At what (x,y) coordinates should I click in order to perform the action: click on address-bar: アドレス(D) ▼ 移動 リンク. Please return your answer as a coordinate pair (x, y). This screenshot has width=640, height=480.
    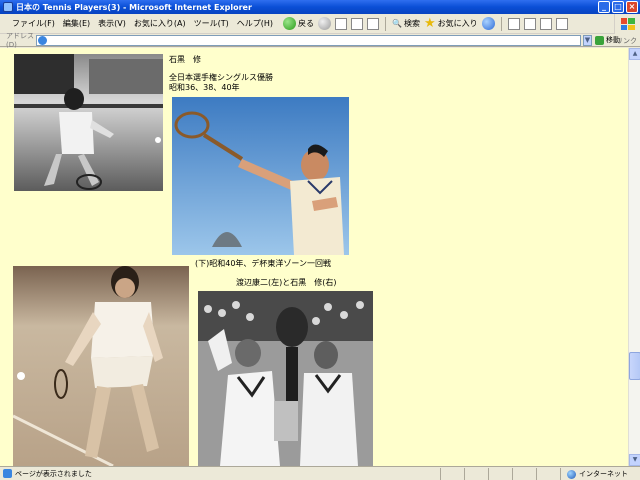
    Looking at the image, I should click on (320, 40).